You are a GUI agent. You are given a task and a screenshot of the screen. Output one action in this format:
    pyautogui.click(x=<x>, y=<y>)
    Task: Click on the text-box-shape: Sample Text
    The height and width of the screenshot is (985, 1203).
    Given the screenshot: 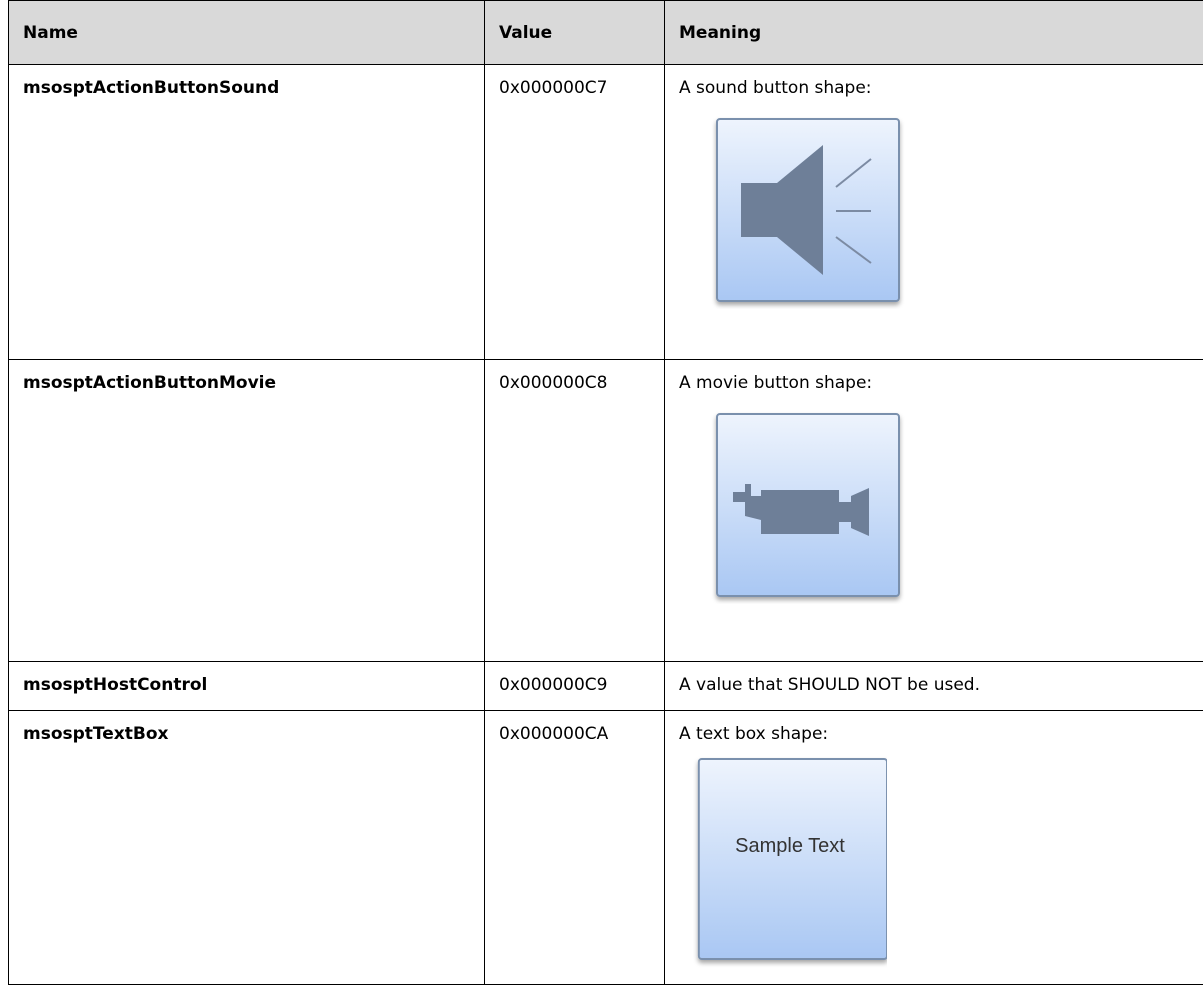 What is the action you would take?
    pyautogui.click(x=790, y=862)
    